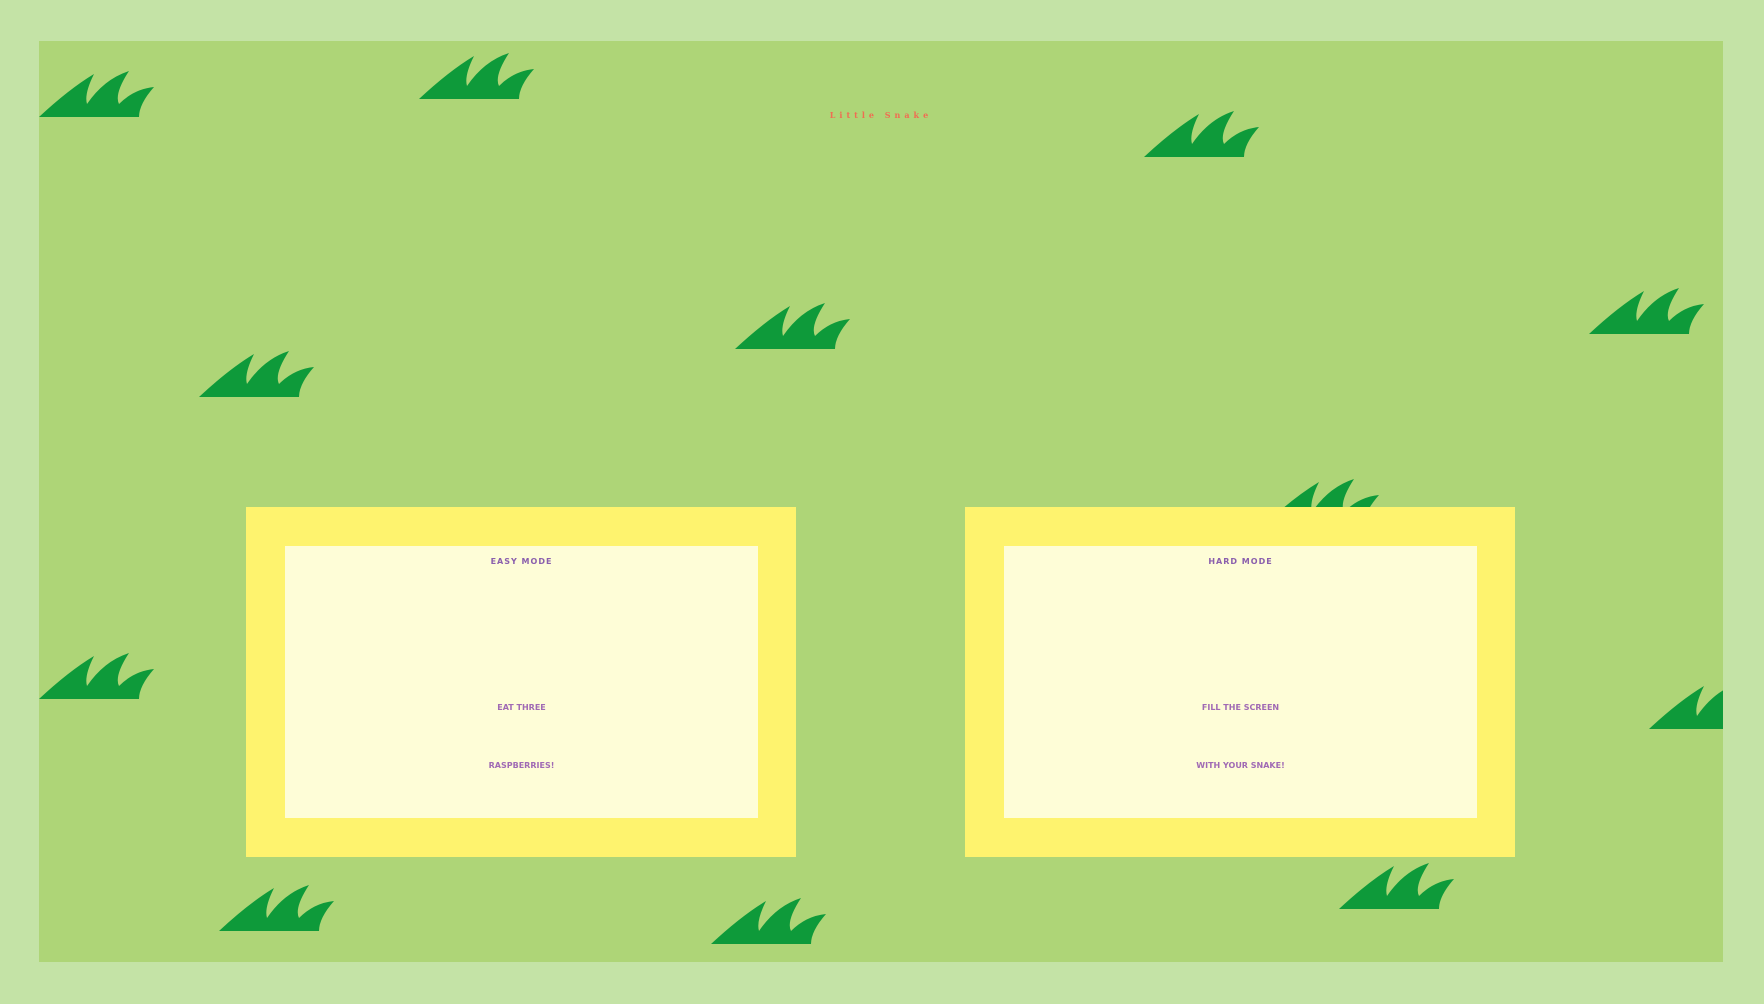 Image resolution: width=1764 pixels, height=1004 pixels. Describe the element at coordinates (521, 707) in the screenshot. I see `easy-mode-description-line-1: EAT THREE` at that location.